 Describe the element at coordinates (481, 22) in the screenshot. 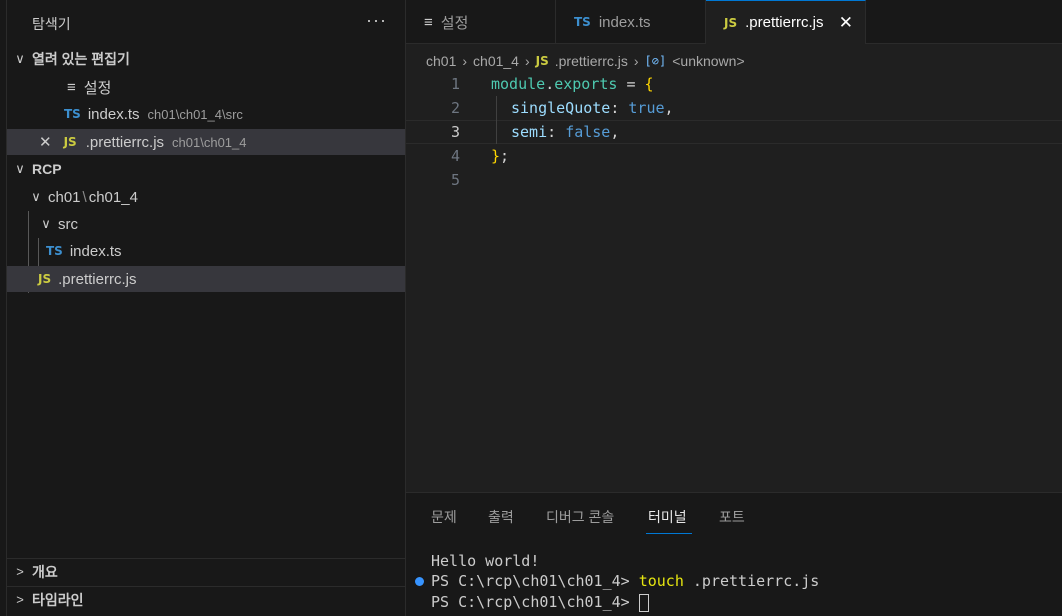

I see `tab-settings: ≡ 설정` at that location.